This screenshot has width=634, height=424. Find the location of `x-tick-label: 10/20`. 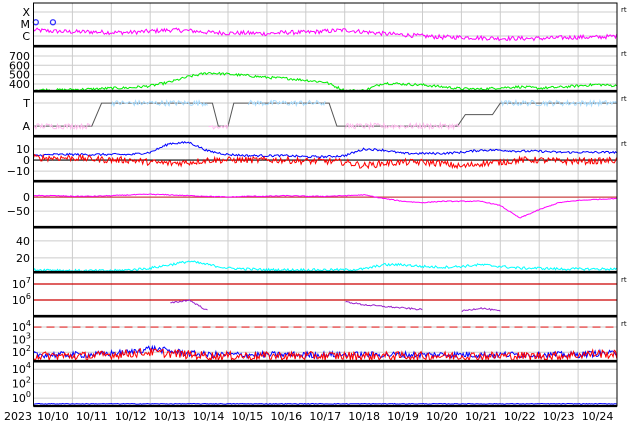

x-tick-label: 10/20 is located at coordinates (442, 416).